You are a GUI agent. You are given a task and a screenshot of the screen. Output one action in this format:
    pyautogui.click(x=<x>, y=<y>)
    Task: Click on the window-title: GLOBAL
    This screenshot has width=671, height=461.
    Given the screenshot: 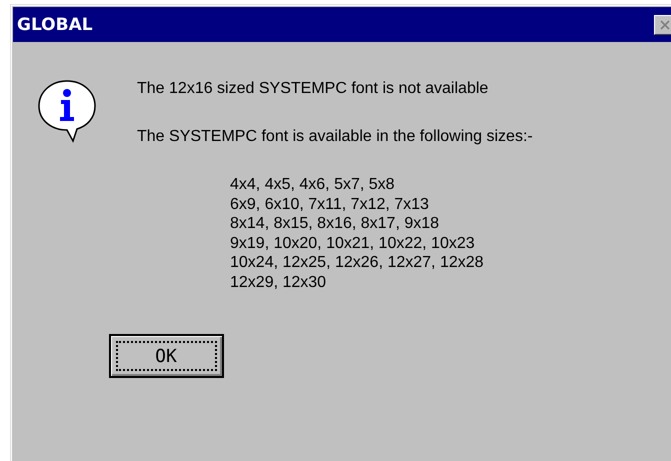 What is the action you would take?
    pyautogui.click(x=55, y=24)
    